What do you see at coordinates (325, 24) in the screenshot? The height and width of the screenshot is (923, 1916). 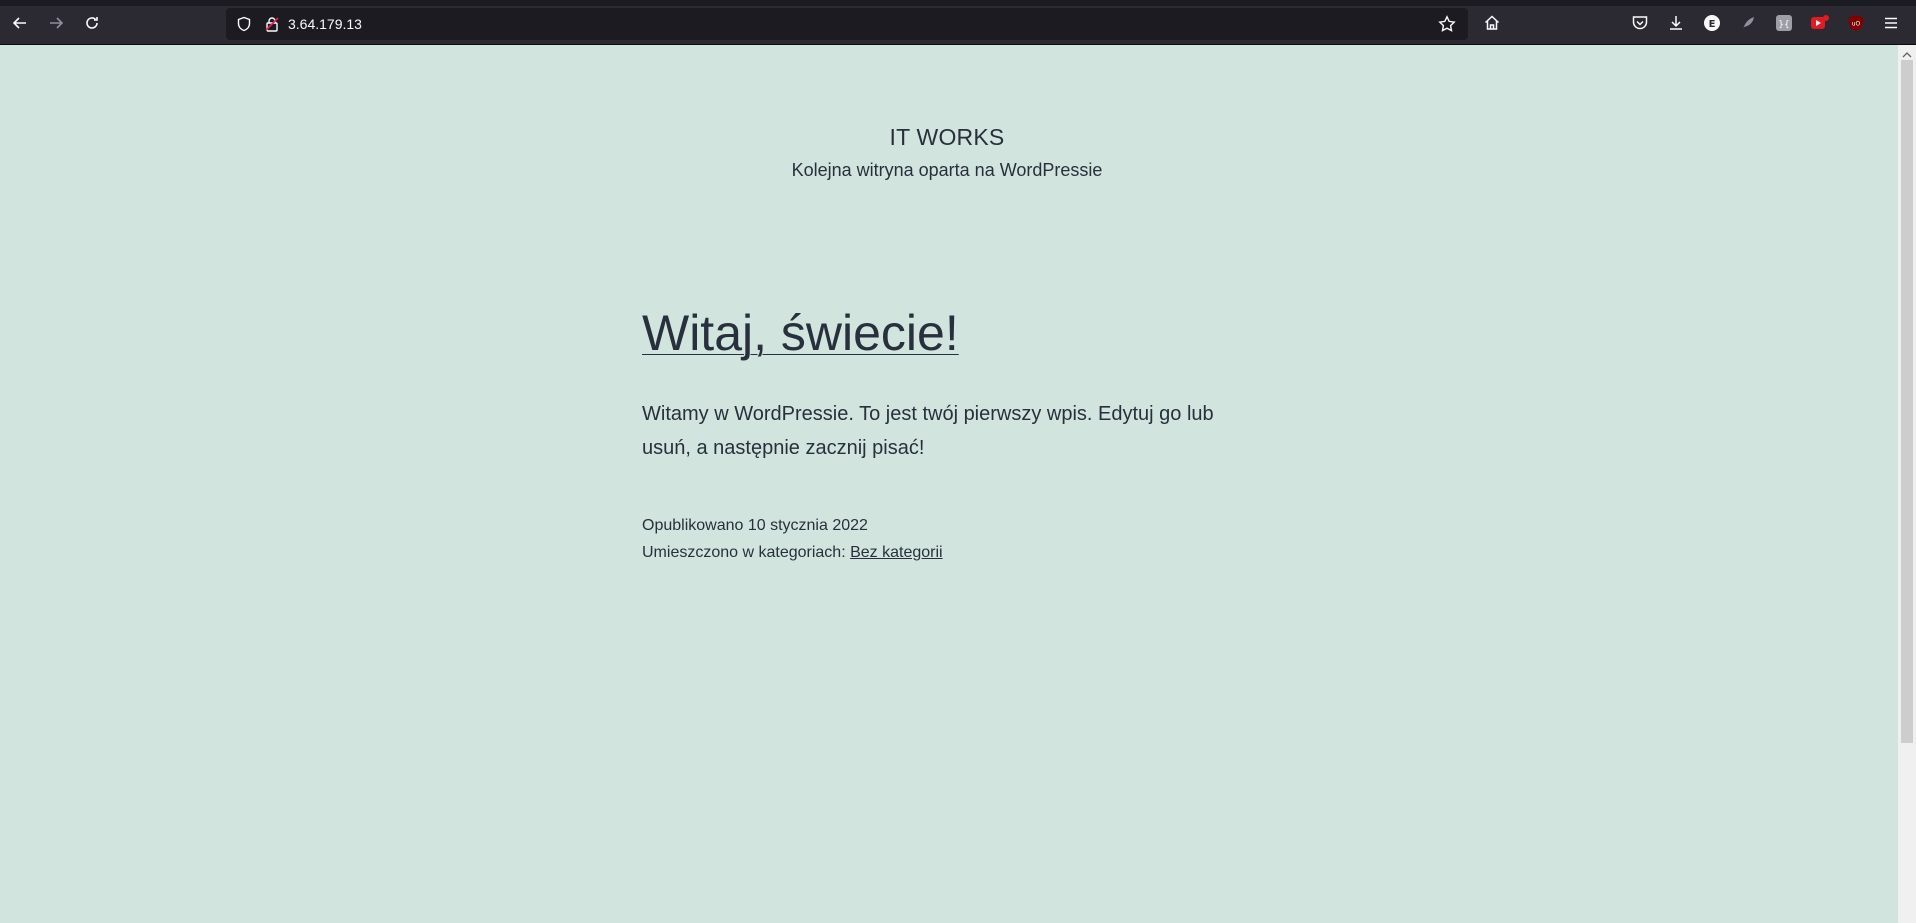 I see `url-text: 3.64.179.13` at bounding box center [325, 24].